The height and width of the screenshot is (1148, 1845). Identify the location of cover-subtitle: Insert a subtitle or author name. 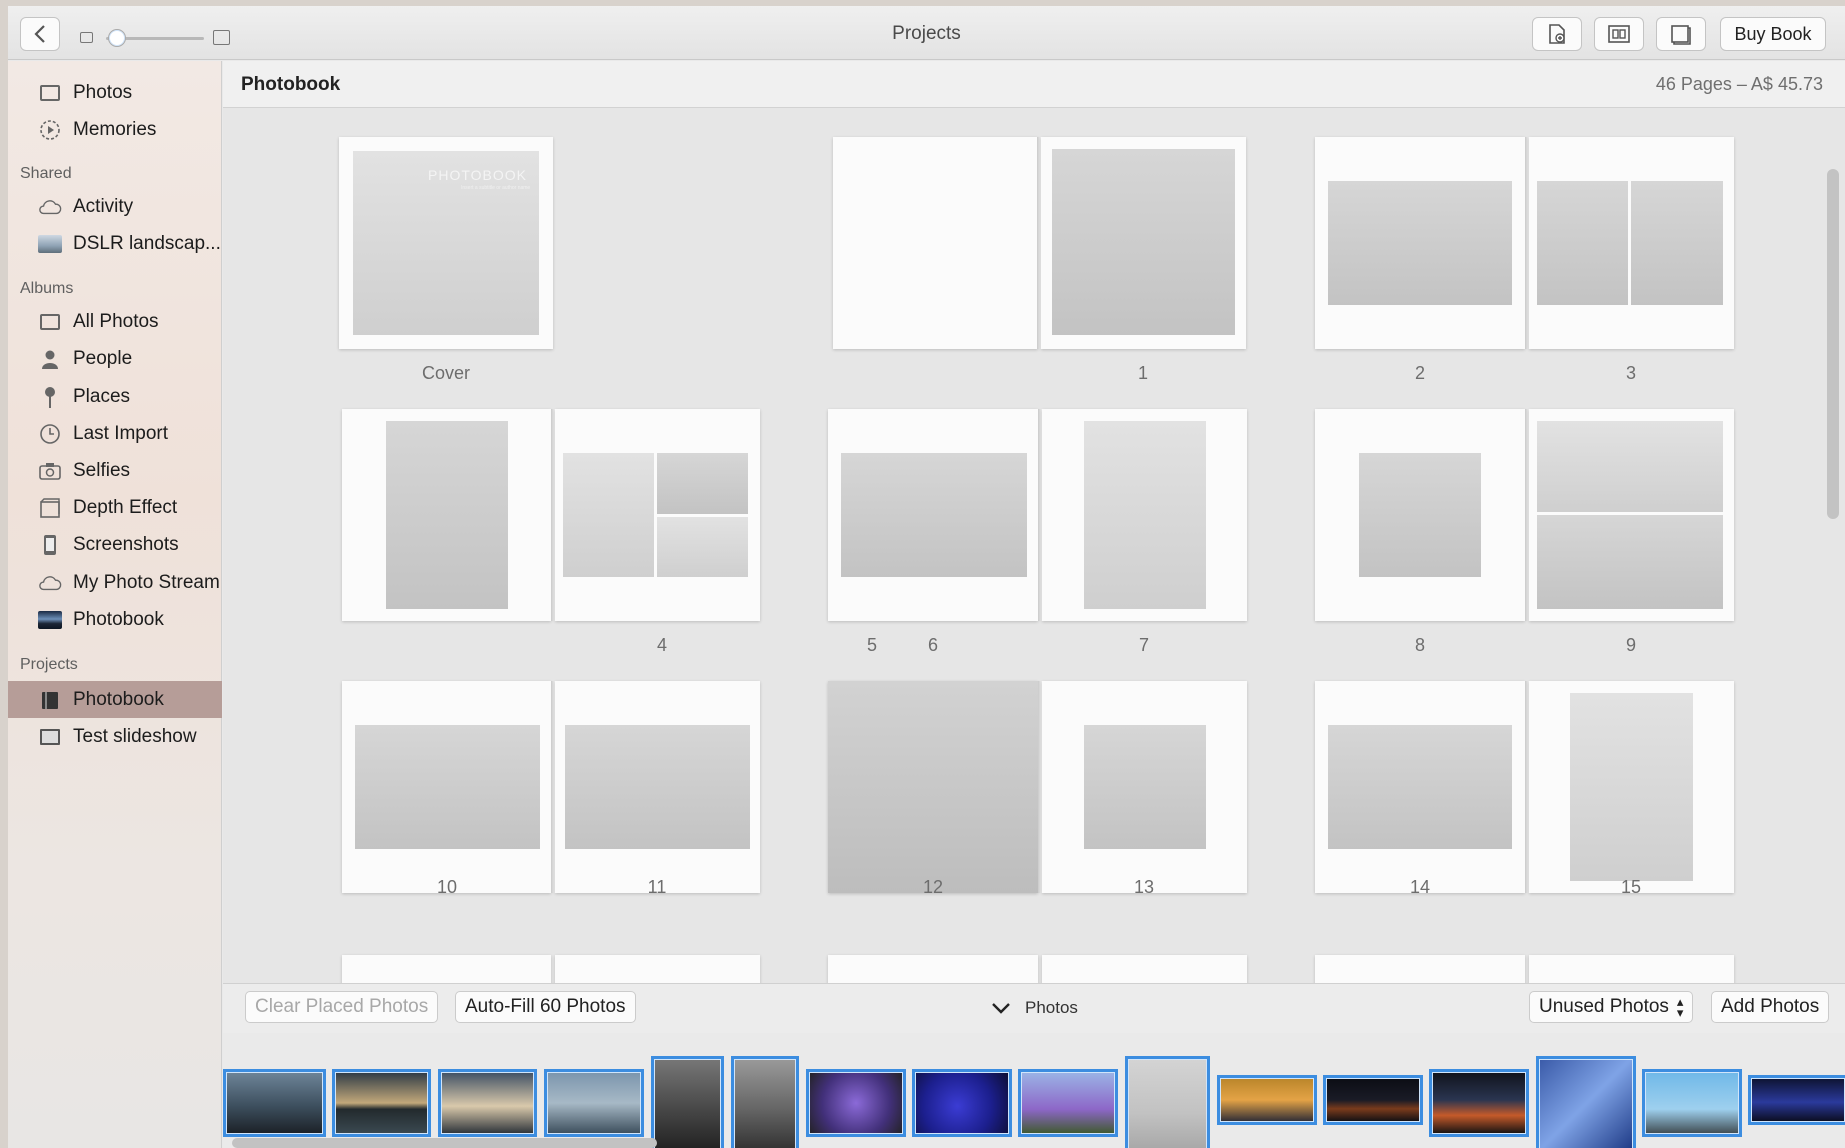
(495, 188).